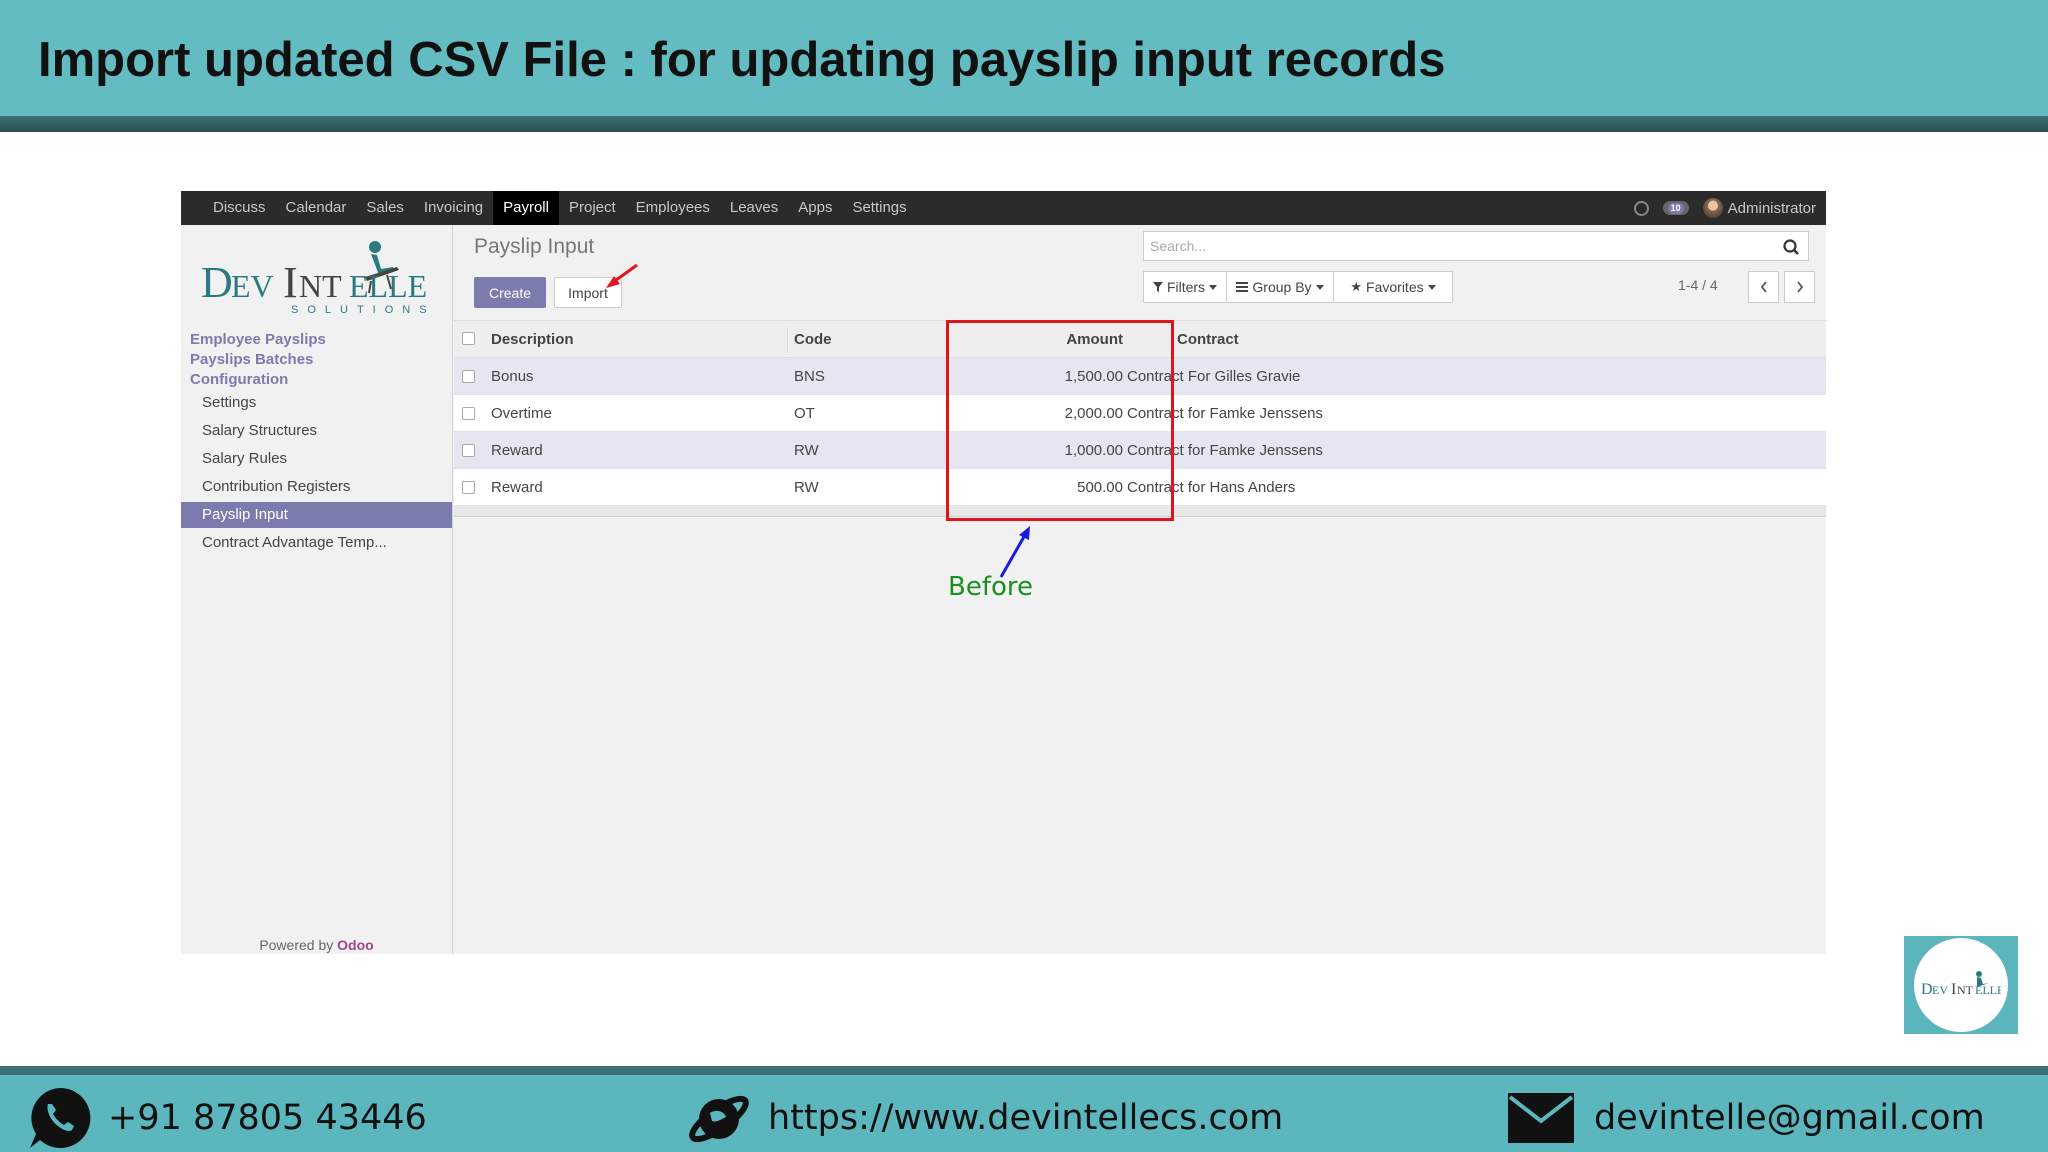  What do you see at coordinates (453, 208) in the screenshot?
I see `menu-invoicing: Invoicing` at bounding box center [453, 208].